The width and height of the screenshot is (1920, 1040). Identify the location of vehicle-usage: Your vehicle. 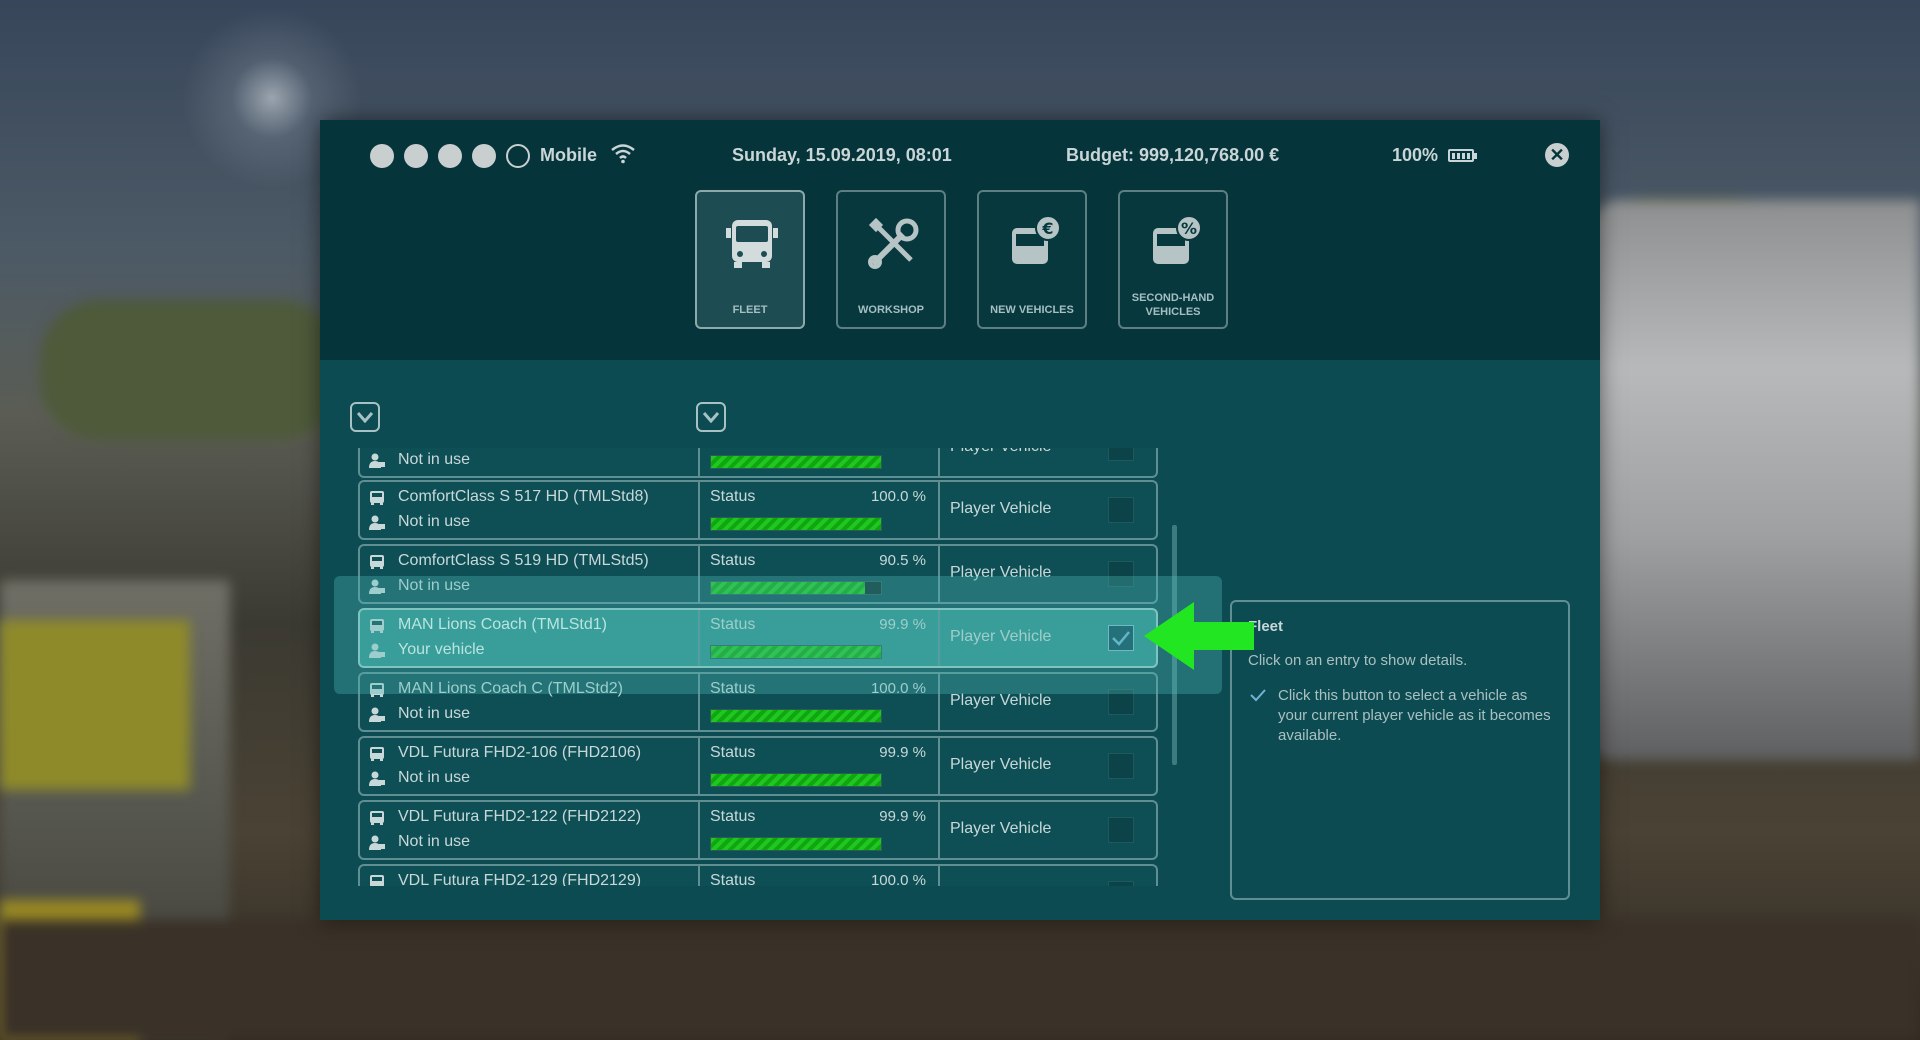
(441, 649).